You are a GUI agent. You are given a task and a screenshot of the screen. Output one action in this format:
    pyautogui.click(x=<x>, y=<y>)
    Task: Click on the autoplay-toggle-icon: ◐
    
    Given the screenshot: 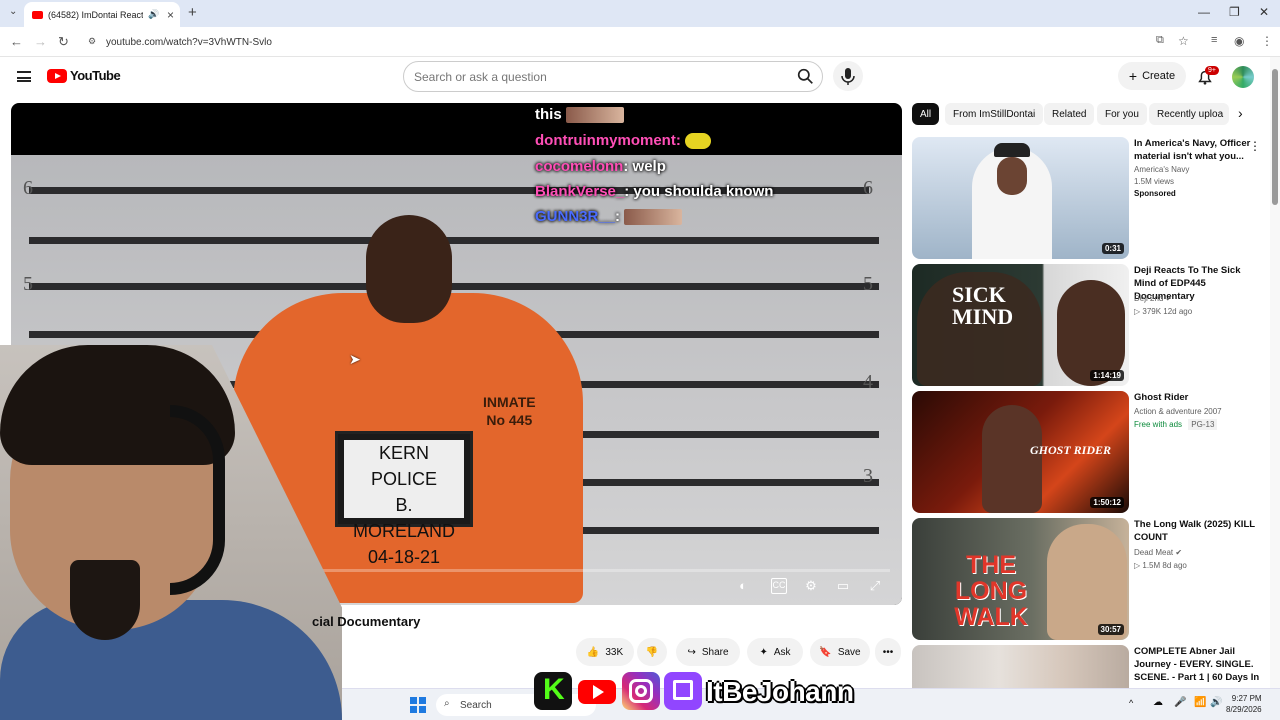 What is the action you would take?
    pyautogui.click(x=743, y=586)
    